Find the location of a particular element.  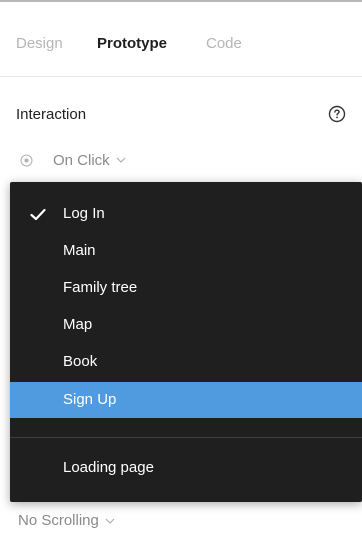

menu-item-label: Loading page is located at coordinates (108, 467).